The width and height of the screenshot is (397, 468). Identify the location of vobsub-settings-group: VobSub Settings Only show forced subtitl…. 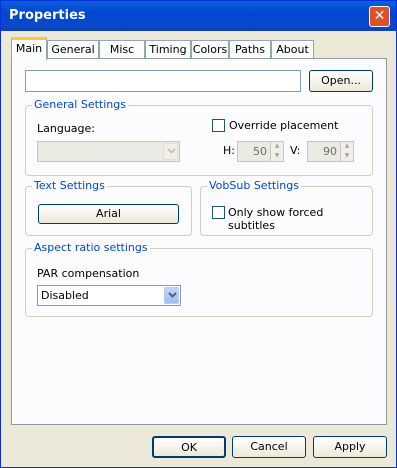
(286, 207).